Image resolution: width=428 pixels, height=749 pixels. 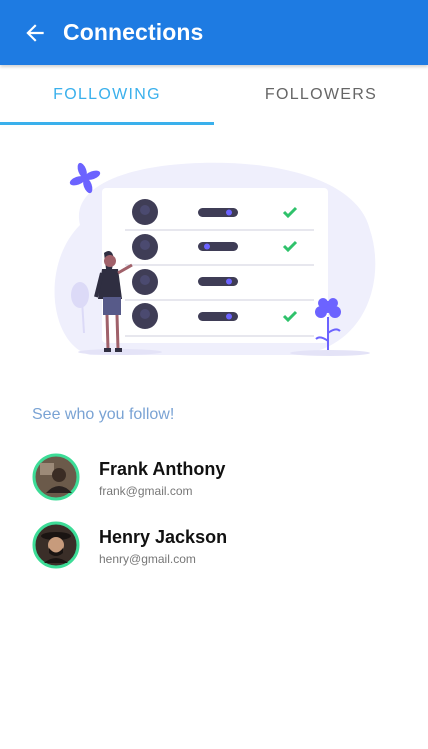 What do you see at coordinates (162, 469) in the screenshot?
I see `contact-name: Frank Anthony` at bounding box center [162, 469].